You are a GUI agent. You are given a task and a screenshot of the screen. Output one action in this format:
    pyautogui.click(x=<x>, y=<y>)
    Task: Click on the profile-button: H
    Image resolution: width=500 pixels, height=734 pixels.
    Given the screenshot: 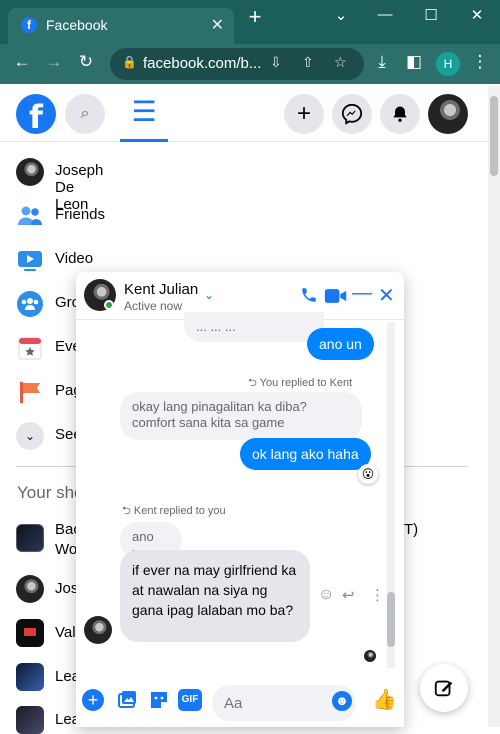 What is the action you would take?
    pyautogui.click(x=448, y=64)
    